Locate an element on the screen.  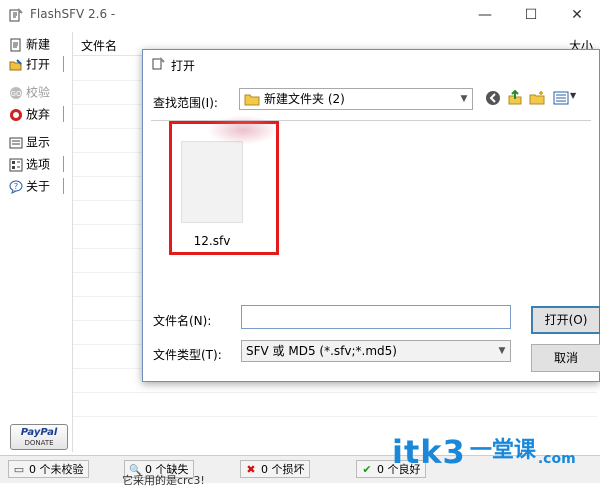
filename-label: 文件名(N): is located at coordinates (182, 321).